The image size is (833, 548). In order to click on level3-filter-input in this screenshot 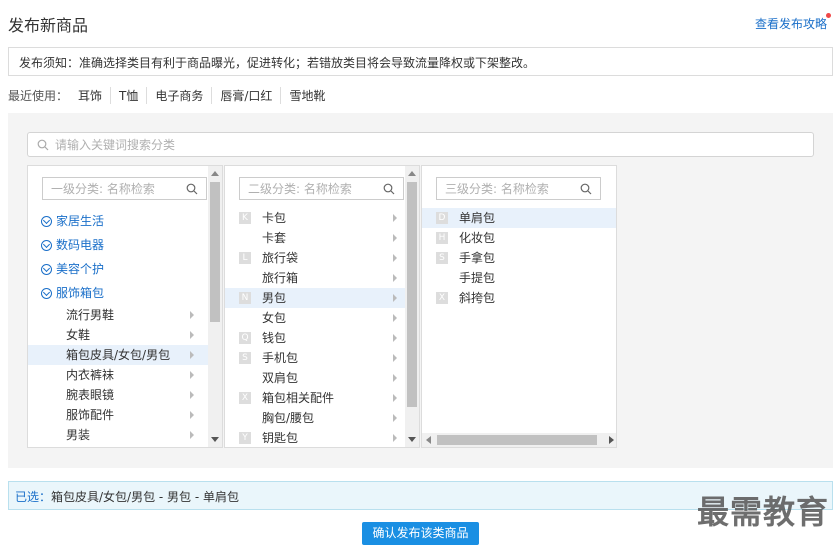, I will do `click(507, 188)`.